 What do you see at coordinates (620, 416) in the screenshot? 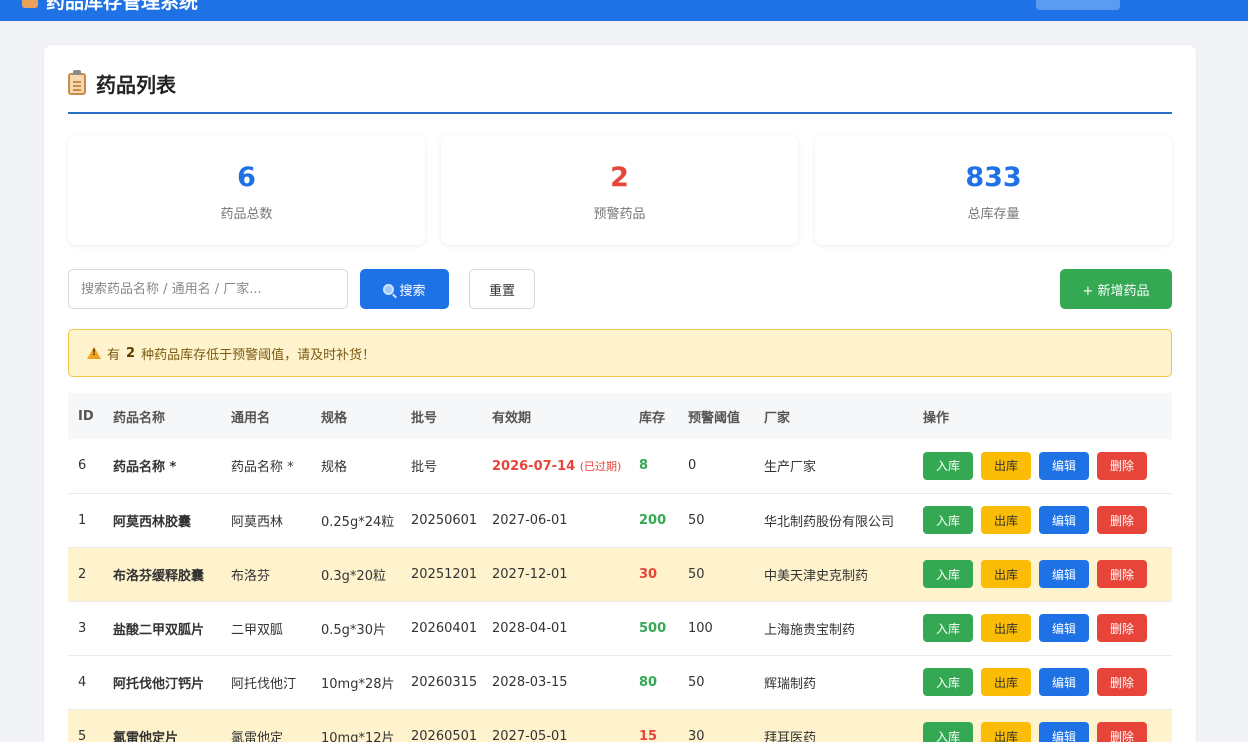
I see `table-header-row: ID 药品名称 通用名 规格 批号 有效期 库存 预警阈值 厂家 操作` at bounding box center [620, 416].